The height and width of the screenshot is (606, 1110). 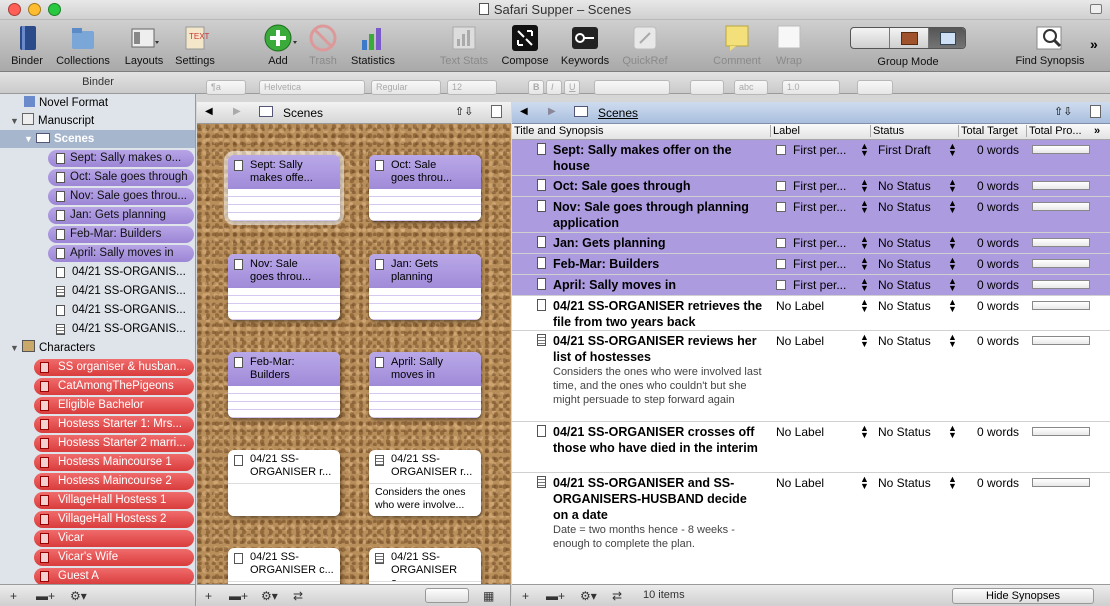 I want to click on layouts-button: Layouts, so click(x=144, y=45).